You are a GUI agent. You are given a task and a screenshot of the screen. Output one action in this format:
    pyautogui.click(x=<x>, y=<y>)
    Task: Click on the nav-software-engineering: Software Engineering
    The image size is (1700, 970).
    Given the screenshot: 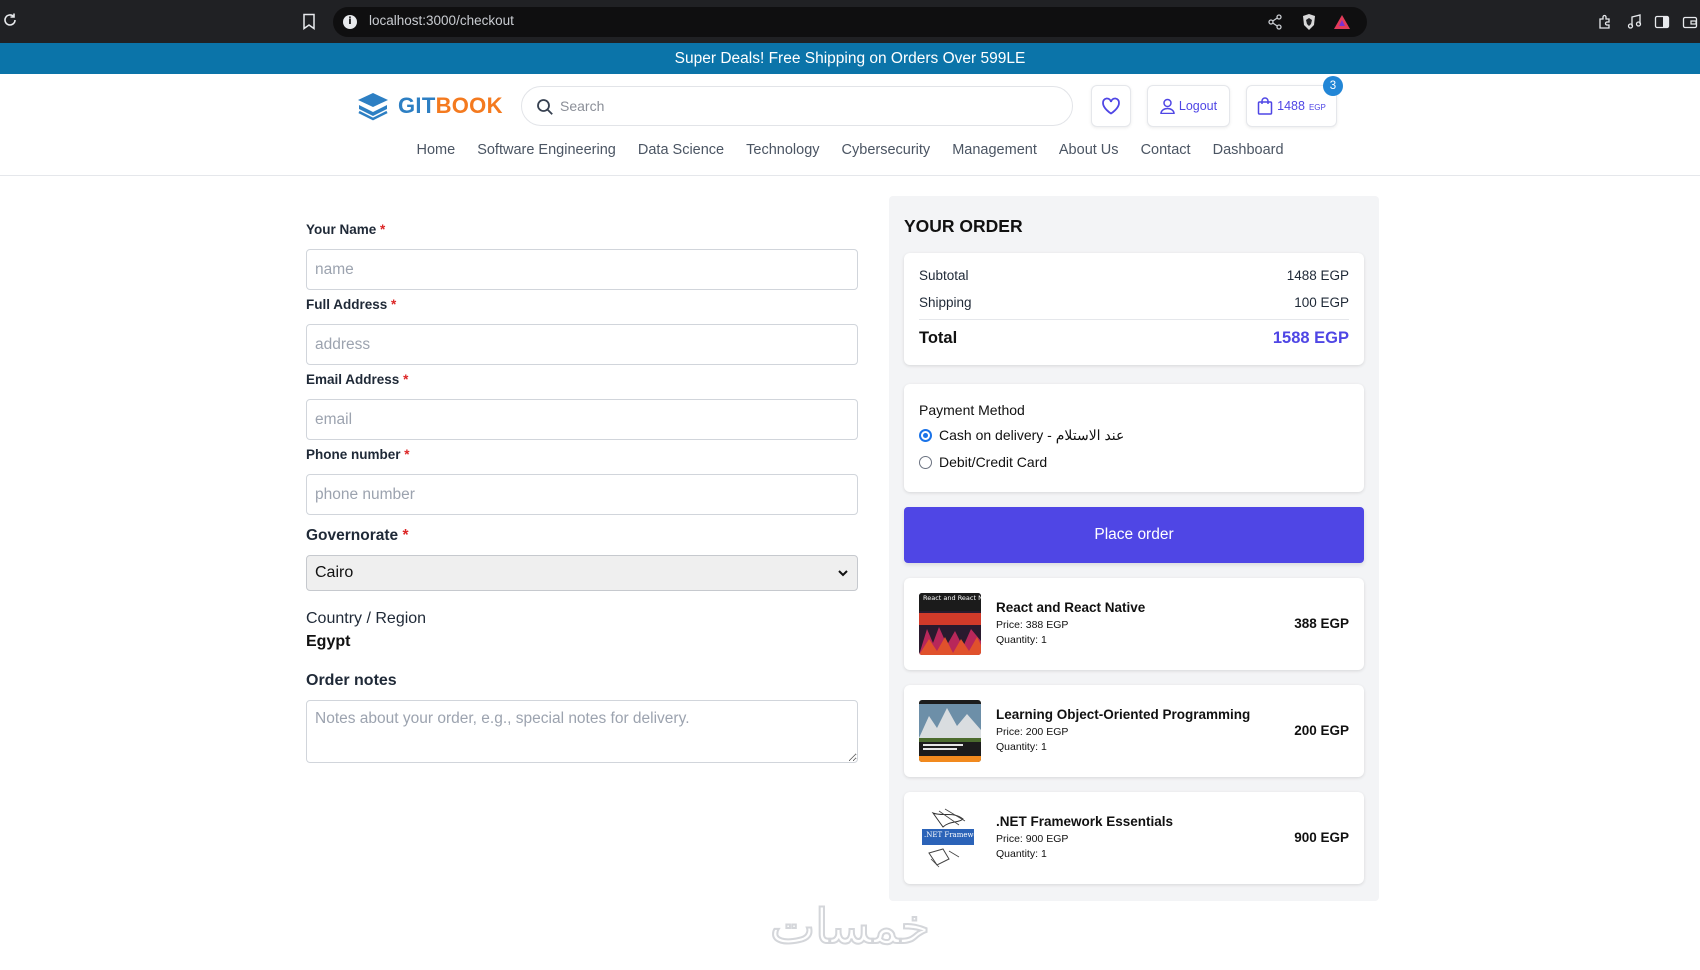 What is the action you would take?
    pyautogui.click(x=546, y=150)
    